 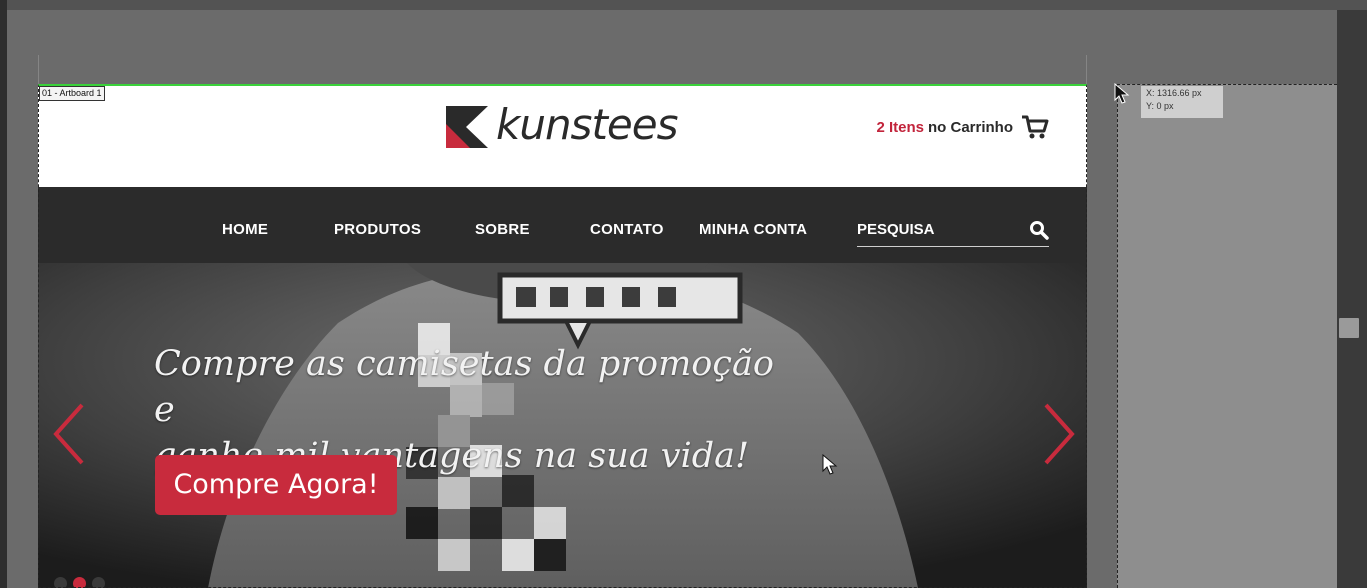 I want to click on vertical-scrollbar, so click(x=1352, y=299).